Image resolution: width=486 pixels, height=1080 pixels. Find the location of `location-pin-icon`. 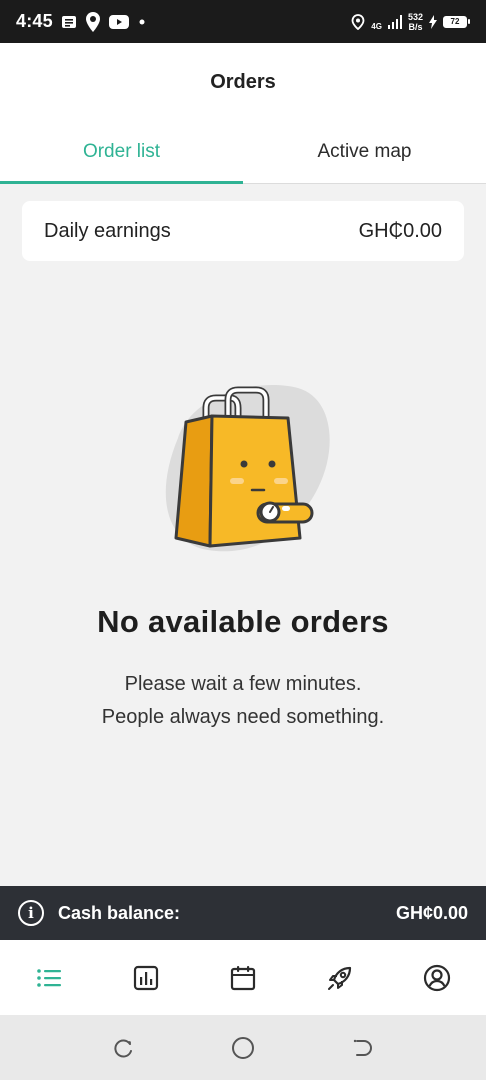

location-pin-icon is located at coordinates (92, 21).